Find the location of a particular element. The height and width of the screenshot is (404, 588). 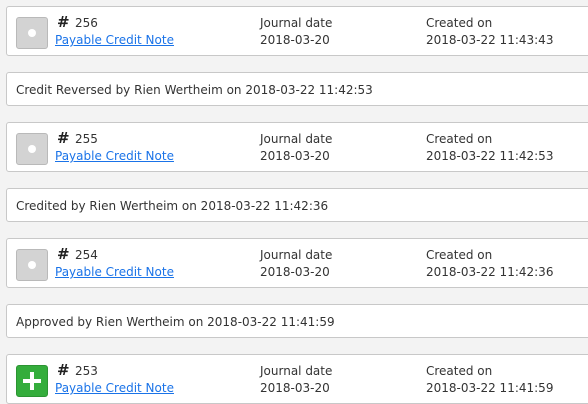

entry-number: 256 is located at coordinates (86, 23).